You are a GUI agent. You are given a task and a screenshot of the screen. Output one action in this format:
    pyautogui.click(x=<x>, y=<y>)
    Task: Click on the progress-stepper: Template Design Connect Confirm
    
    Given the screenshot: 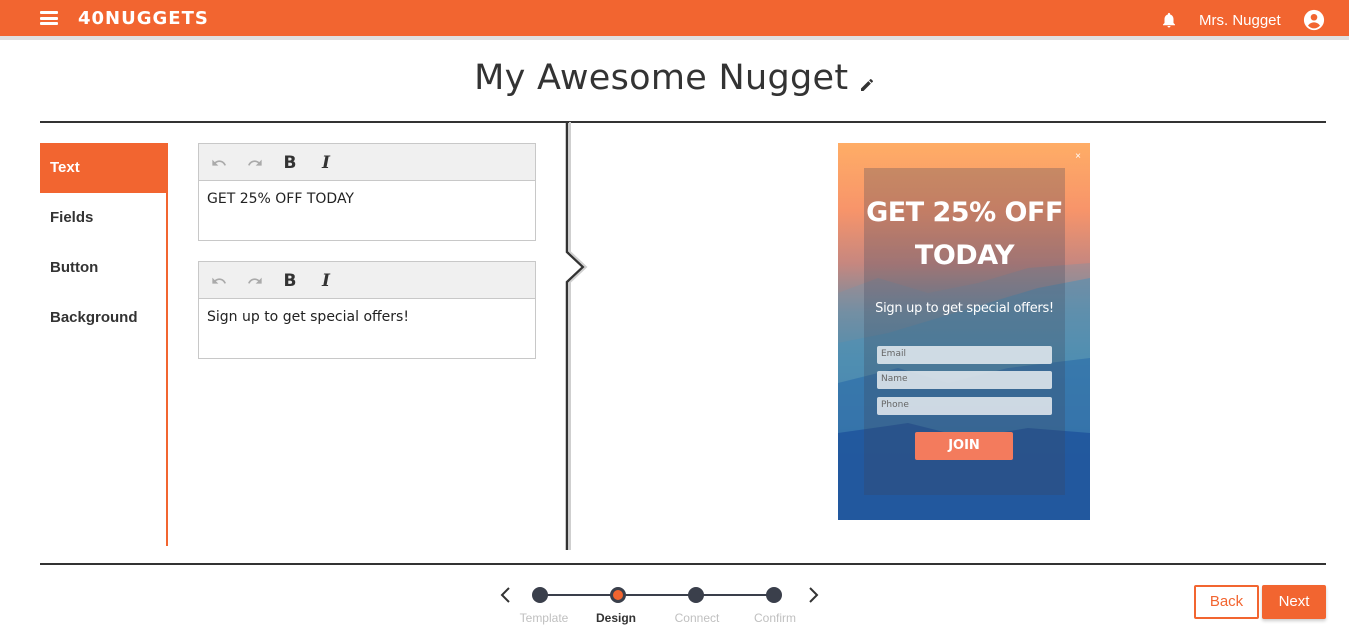 What is the action you would take?
    pyautogui.click(x=664, y=603)
    